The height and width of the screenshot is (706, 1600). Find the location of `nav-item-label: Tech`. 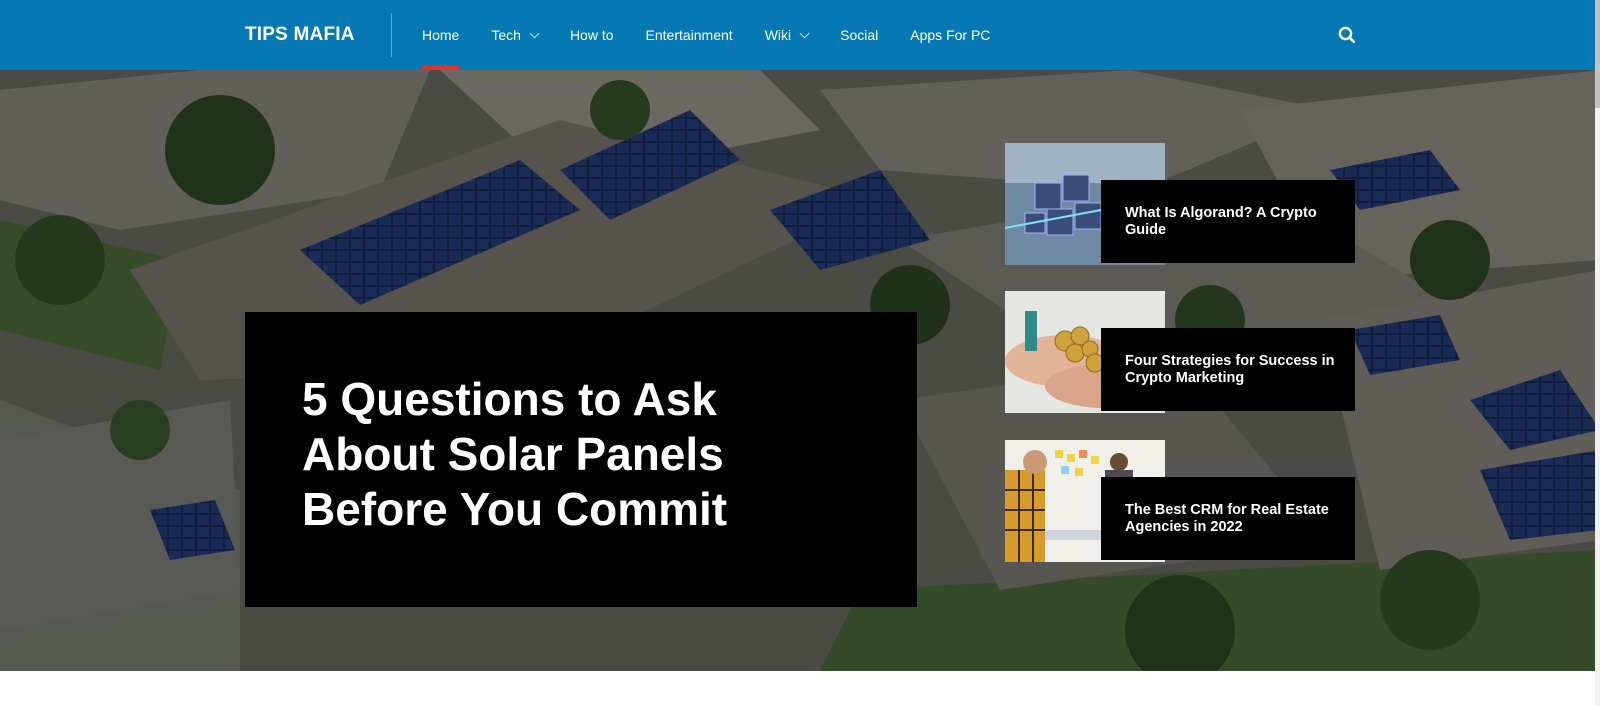

nav-item-label: Tech is located at coordinates (506, 35).